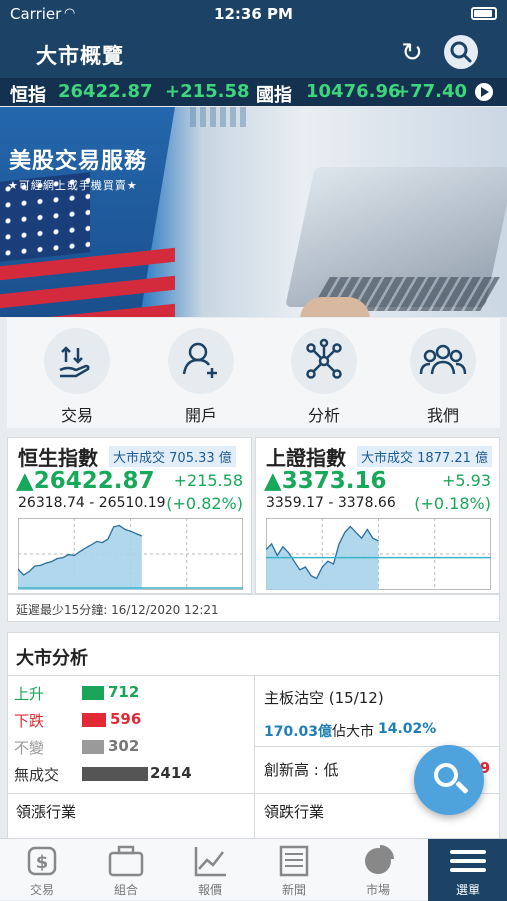 The image size is (507, 901). I want to click on index-ticker: 恒指 26422.87 +215.58 國指 10476.96 +77.40, so click(253, 92).